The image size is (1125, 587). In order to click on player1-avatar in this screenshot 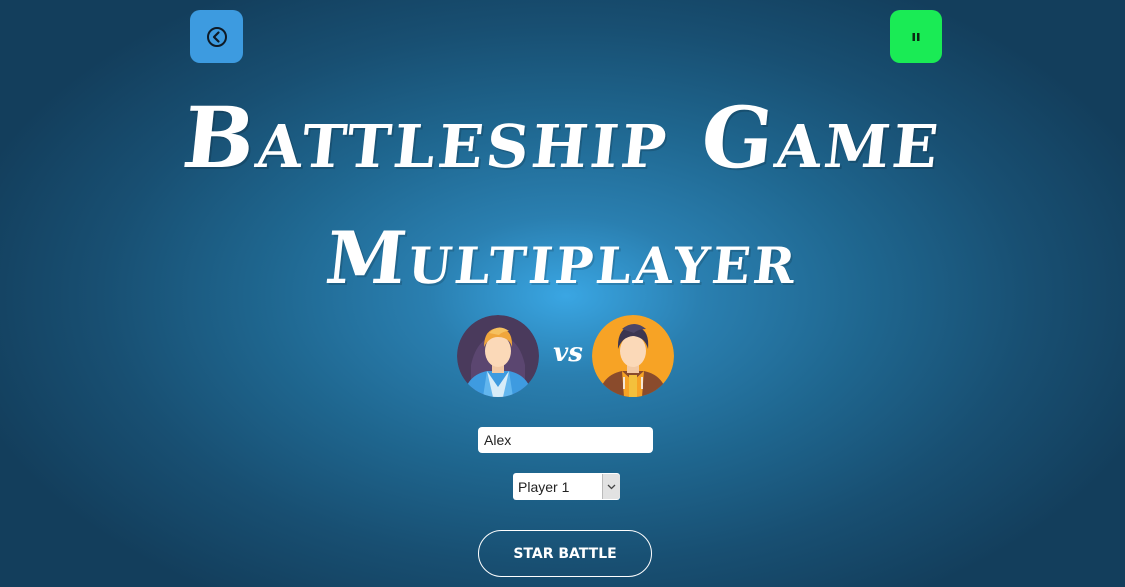, I will do `click(498, 356)`.